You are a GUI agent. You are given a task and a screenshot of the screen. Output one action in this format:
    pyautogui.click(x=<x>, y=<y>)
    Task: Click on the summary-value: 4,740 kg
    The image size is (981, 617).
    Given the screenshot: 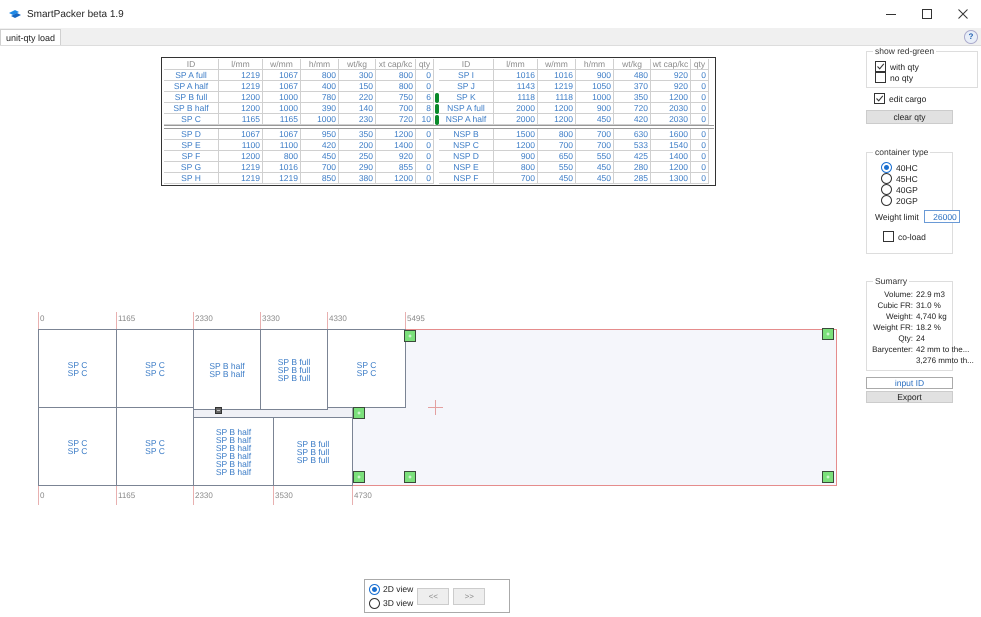 What is the action you would take?
    pyautogui.click(x=932, y=316)
    